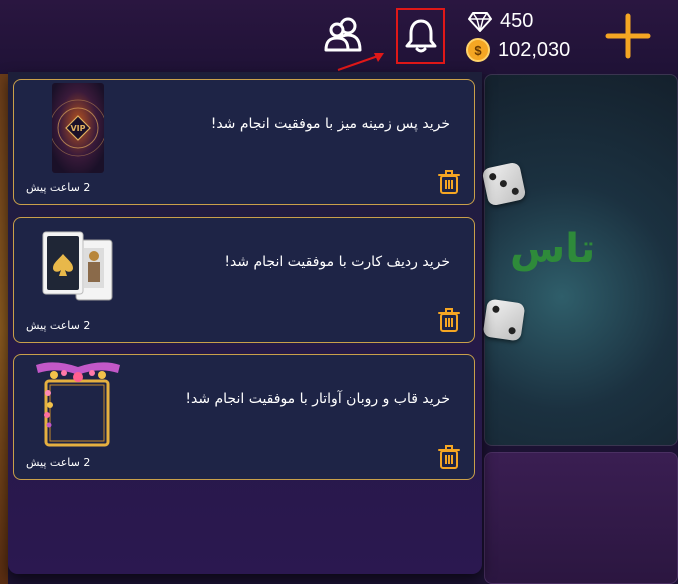 The width and height of the screenshot is (678, 584). Describe the element at coordinates (80, 266) in the screenshot. I see `card-row-thumbnail` at that location.